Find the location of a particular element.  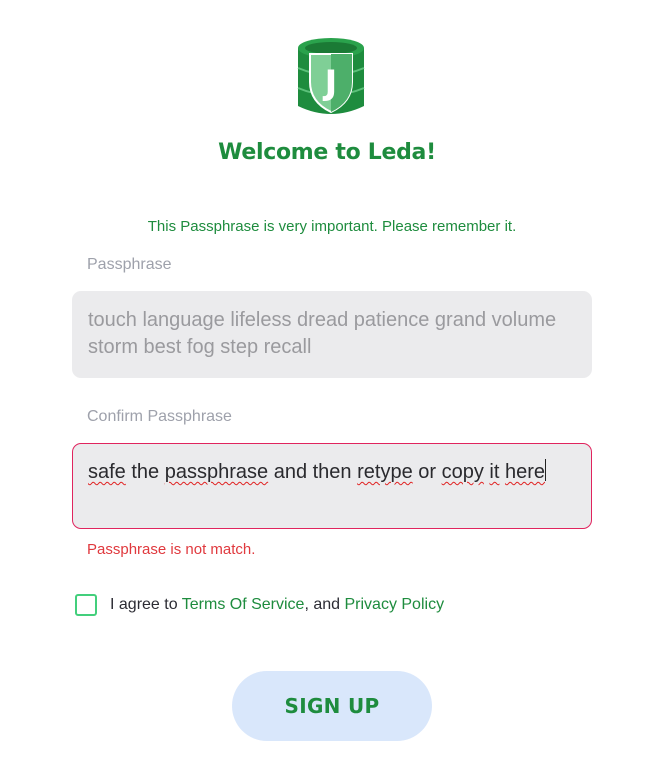

confirm-word: it is located at coordinates (494, 472).